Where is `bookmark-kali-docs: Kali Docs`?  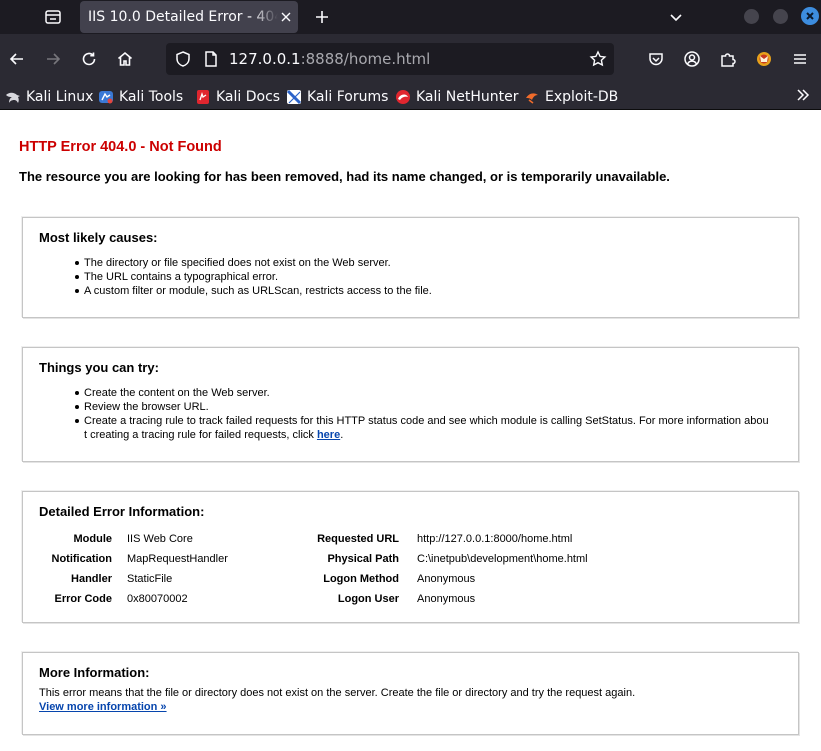
bookmark-kali-docs: Kali Docs is located at coordinates (237, 97).